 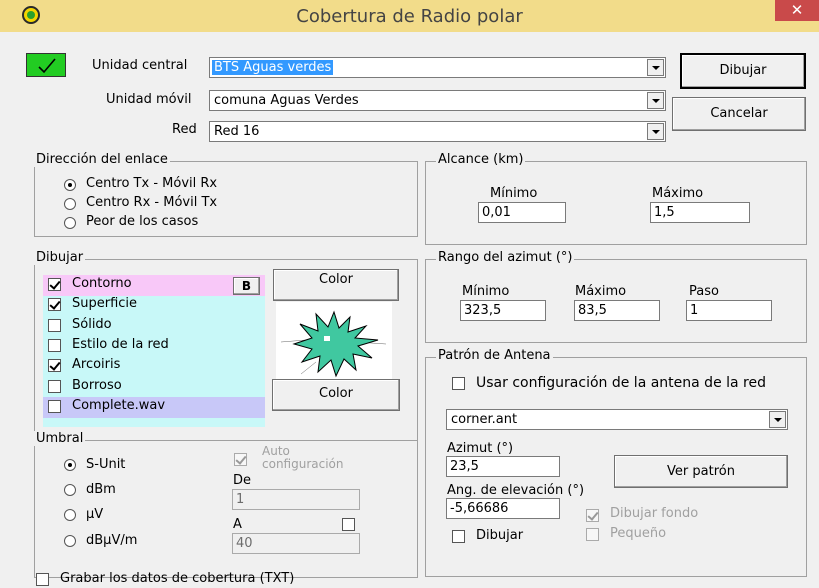 What do you see at coordinates (700, 212) in the screenshot?
I see `alcance-max-input: 1,5` at bounding box center [700, 212].